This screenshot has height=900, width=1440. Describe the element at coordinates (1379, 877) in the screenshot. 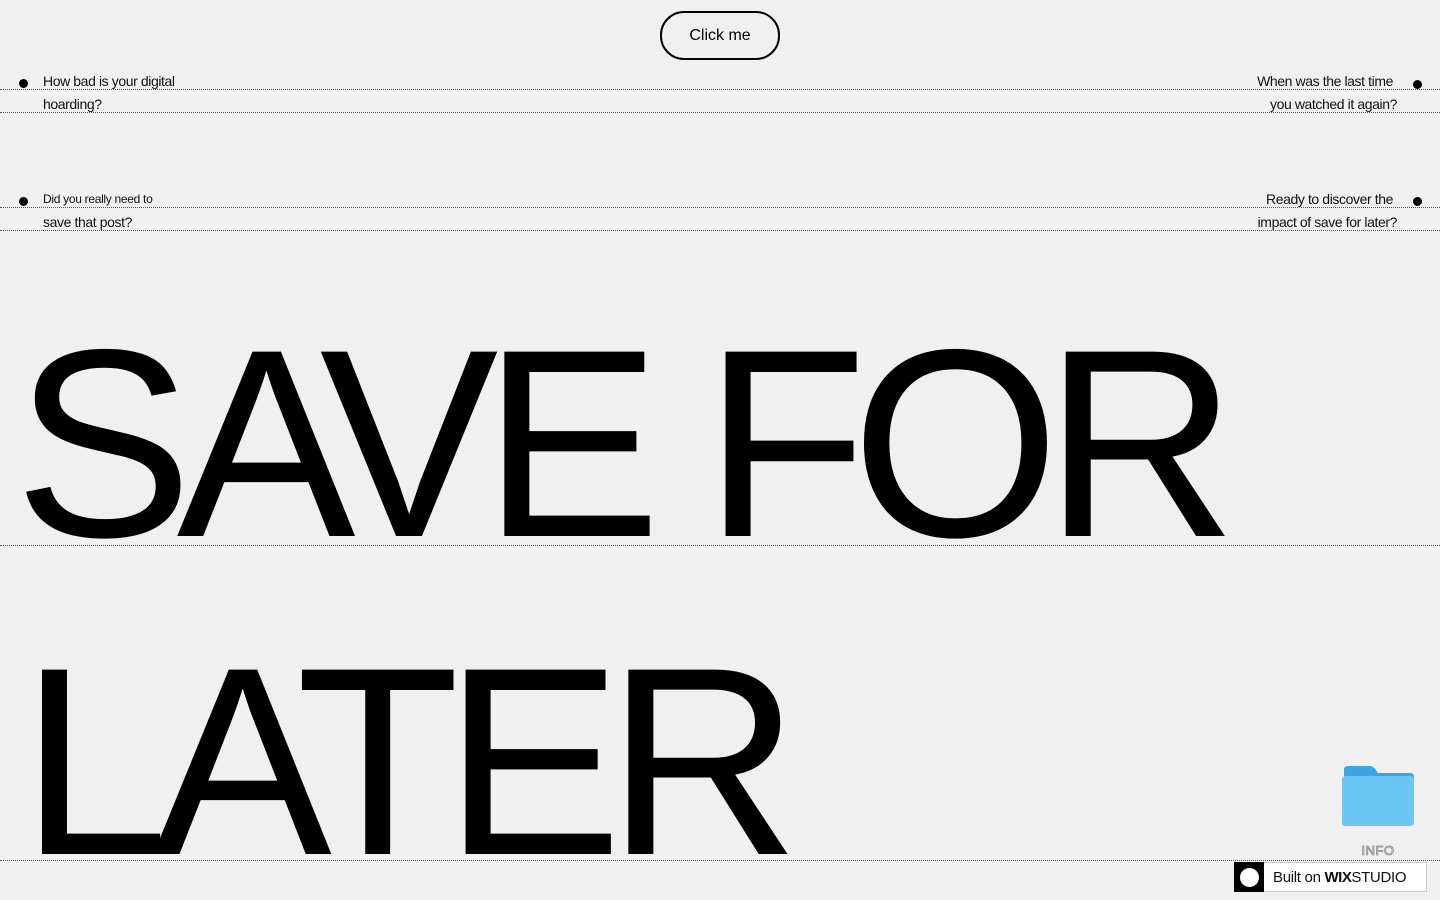

I see `wix-badge-suffix: STUDIO` at that location.